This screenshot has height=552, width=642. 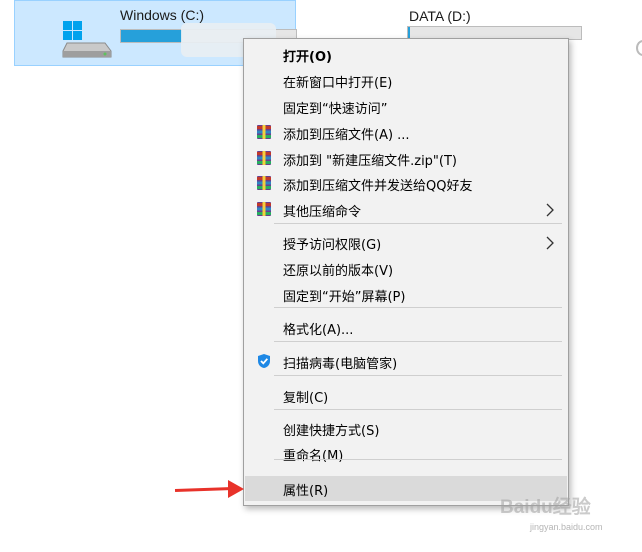 What do you see at coordinates (236, 489) in the screenshot?
I see `annotation-arrow-head` at bounding box center [236, 489].